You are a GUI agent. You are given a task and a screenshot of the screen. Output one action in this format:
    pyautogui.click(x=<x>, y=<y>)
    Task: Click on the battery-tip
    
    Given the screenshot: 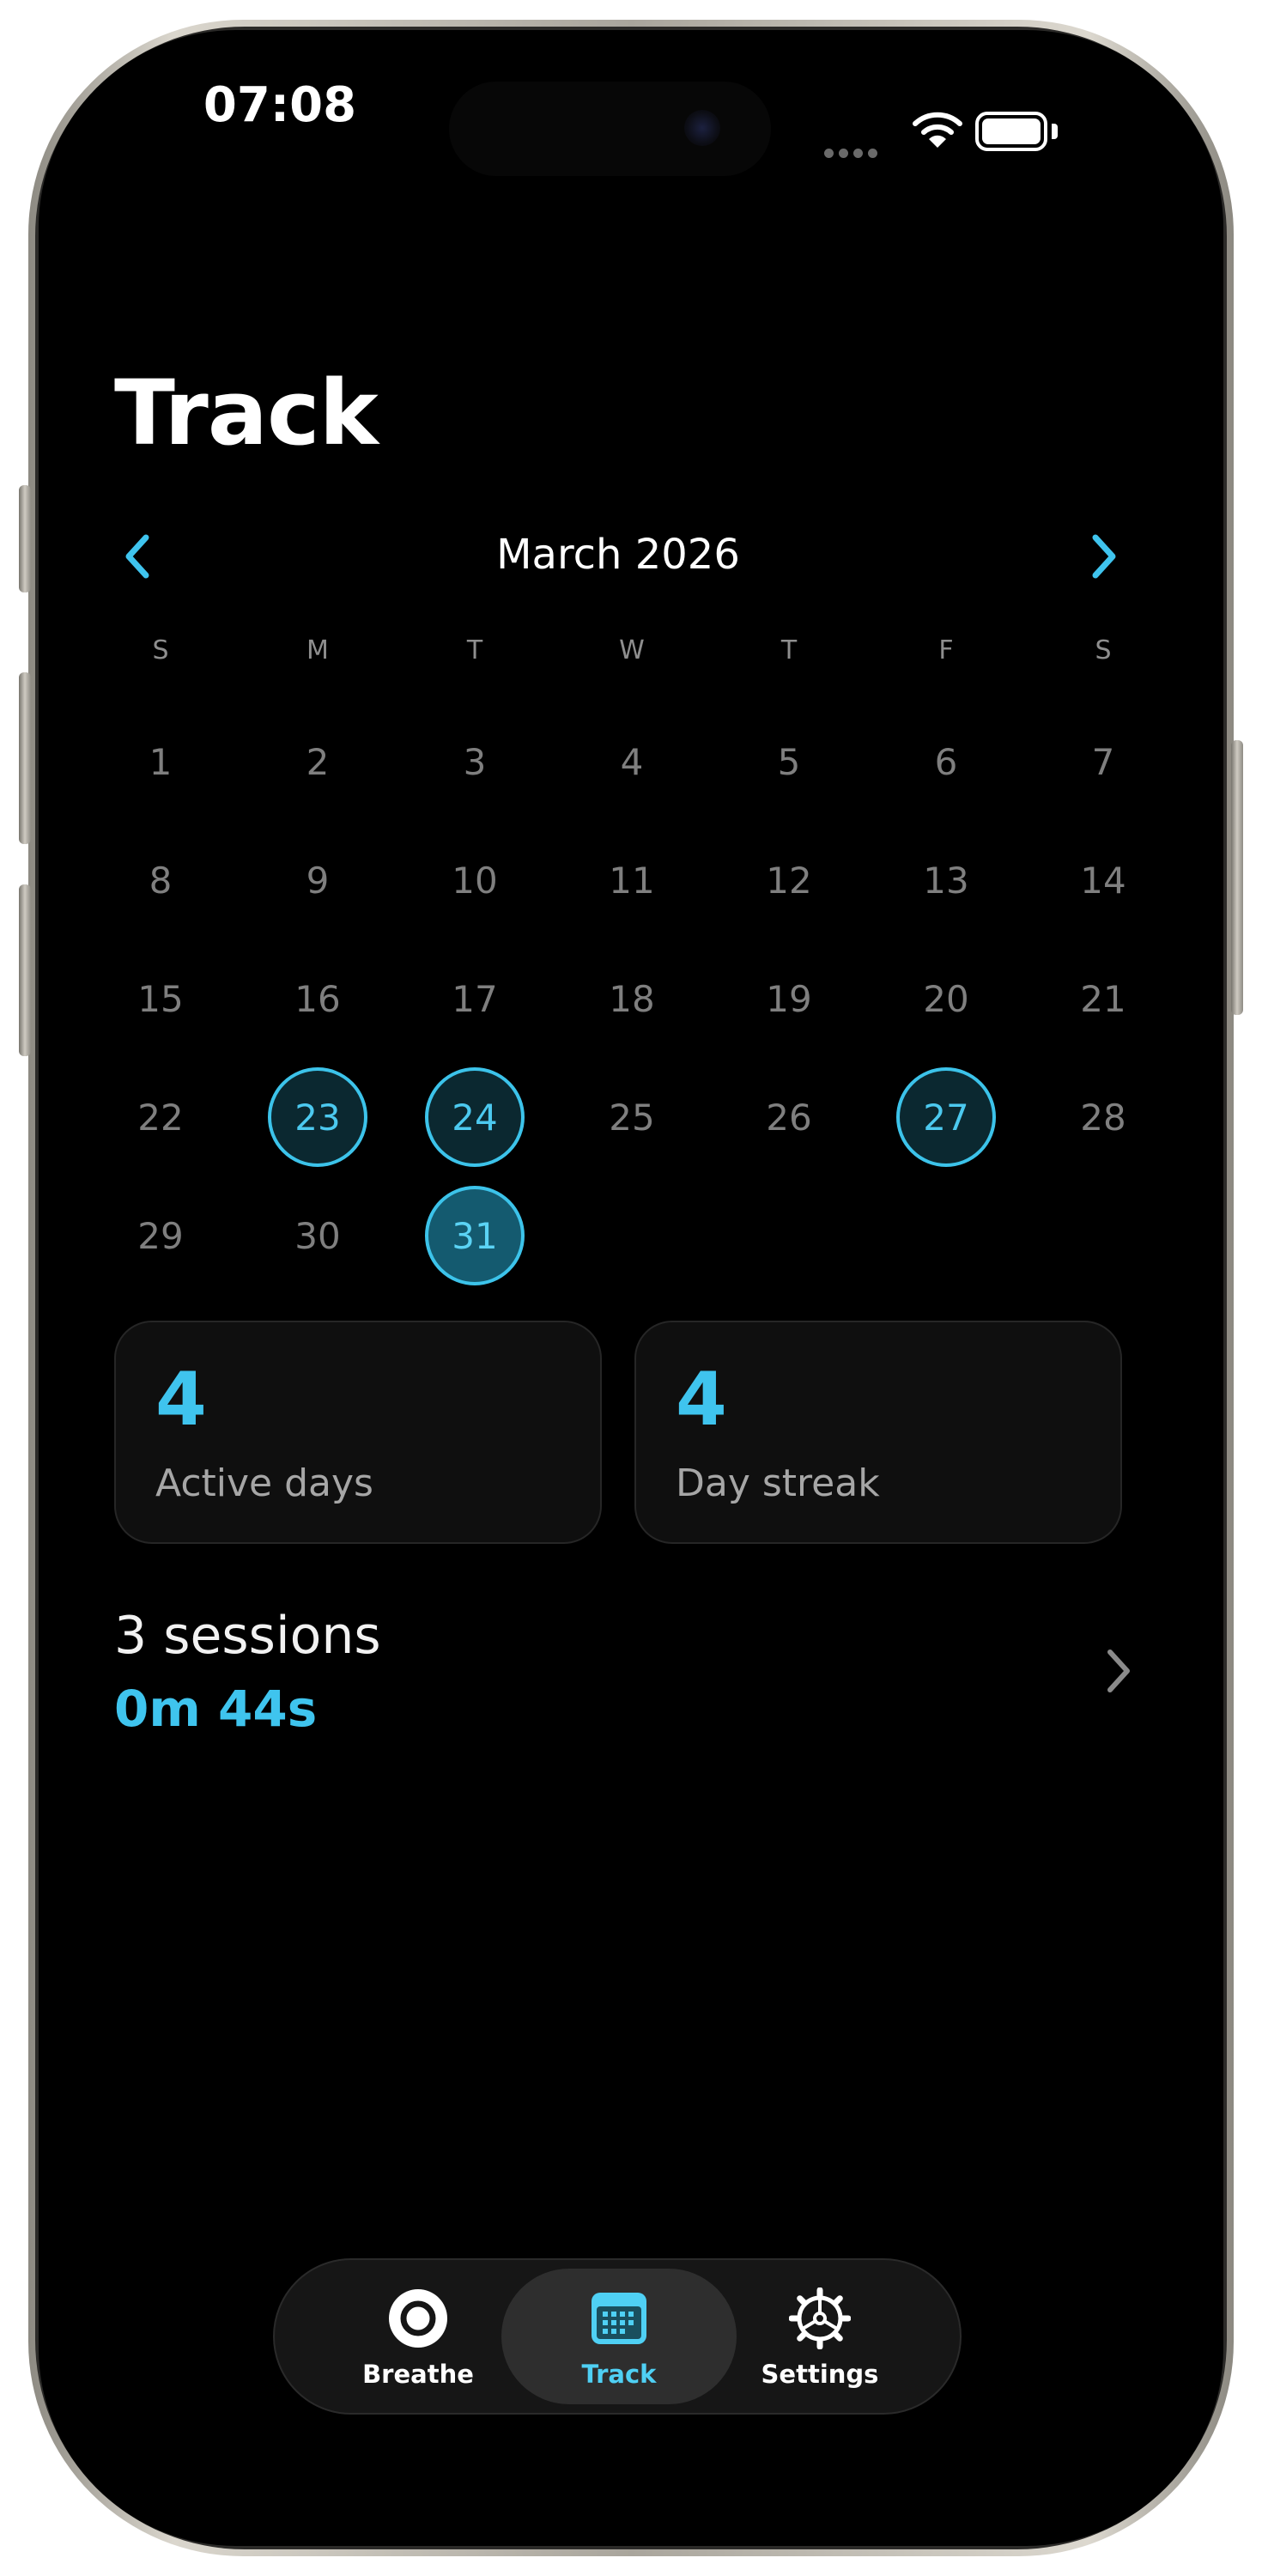 What is the action you would take?
    pyautogui.click(x=1055, y=132)
    